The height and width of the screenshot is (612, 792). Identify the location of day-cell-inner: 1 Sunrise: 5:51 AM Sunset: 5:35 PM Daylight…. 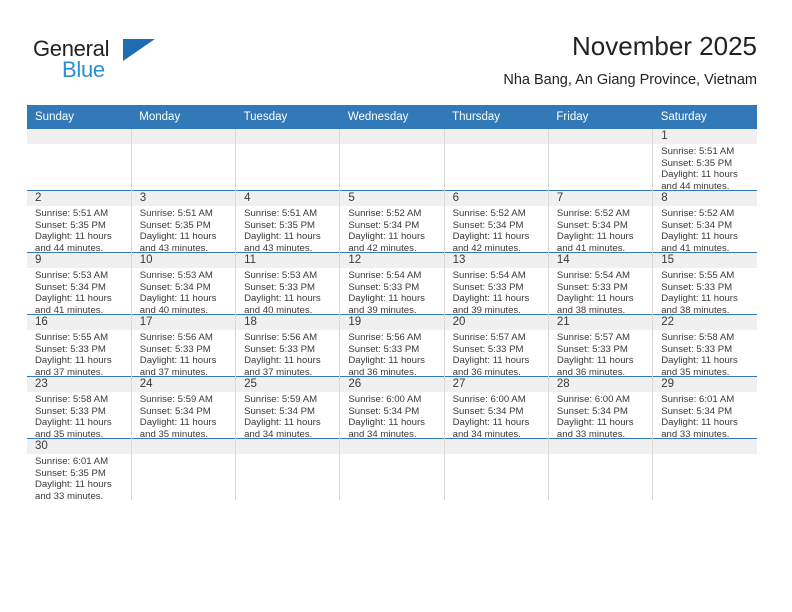
(705, 160).